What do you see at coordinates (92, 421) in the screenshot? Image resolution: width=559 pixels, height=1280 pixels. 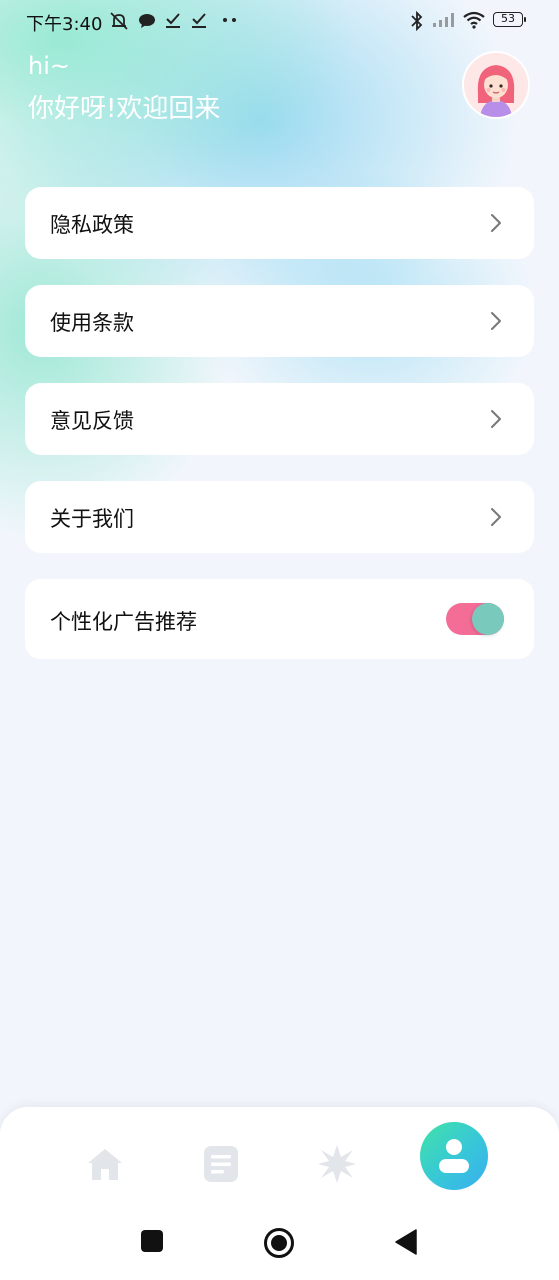 I see `menu-item-label: 意见反馈` at bounding box center [92, 421].